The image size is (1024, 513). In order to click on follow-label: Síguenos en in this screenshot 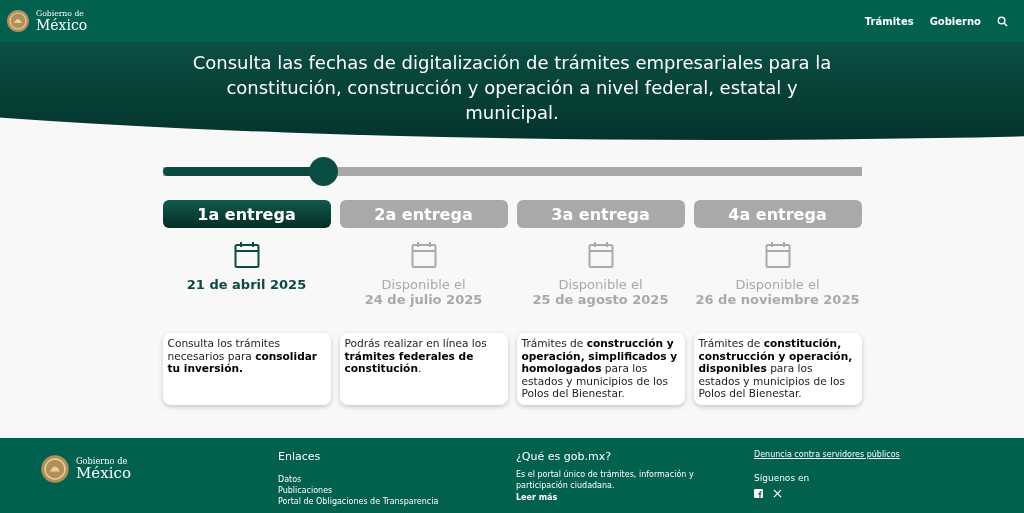, I will do `click(782, 478)`.